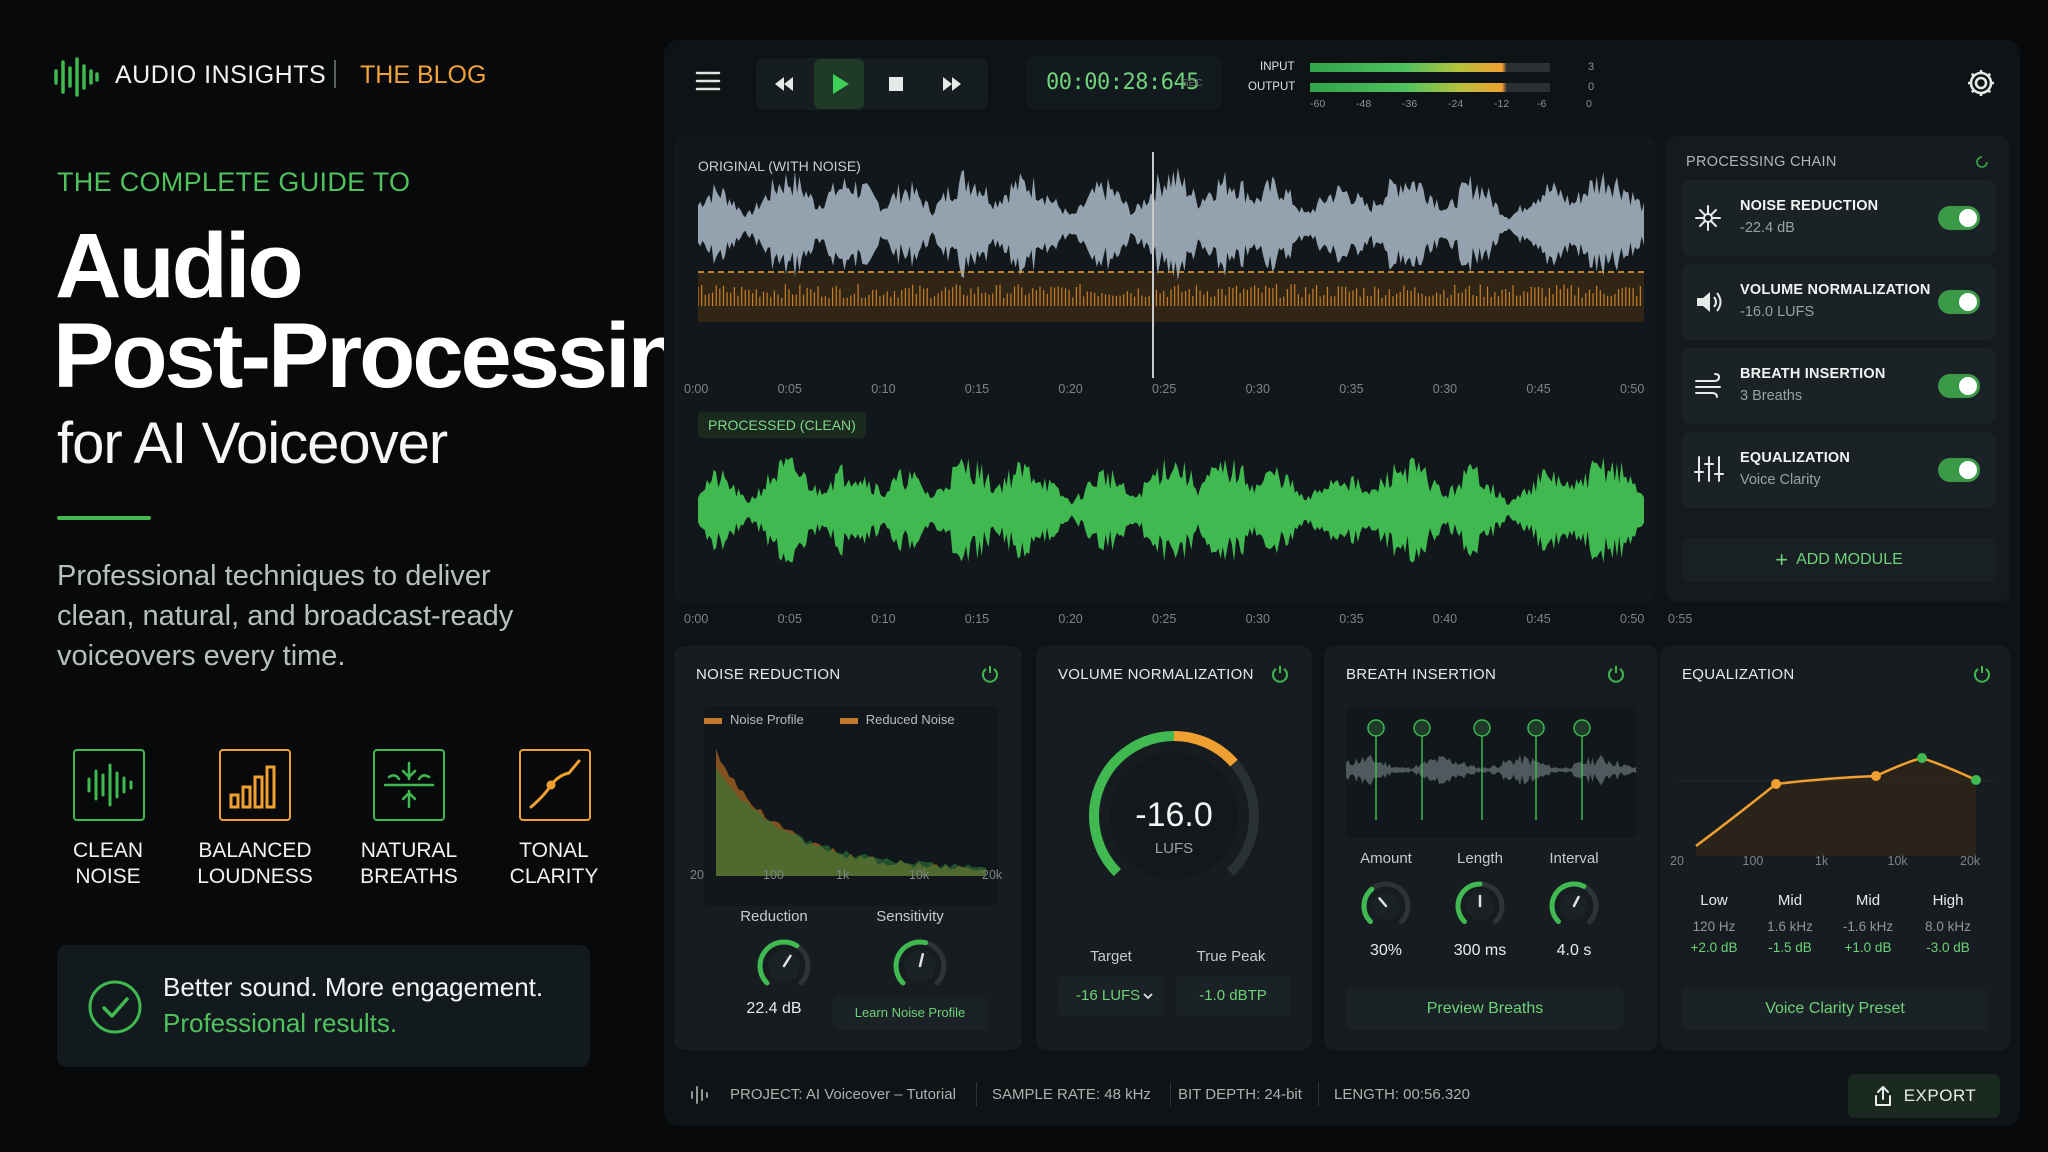 Image resolution: width=2048 pixels, height=1152 pixels. Describe the element at coordinates (1836, 807) in the screenshot. I see `eq-fill` at that location.